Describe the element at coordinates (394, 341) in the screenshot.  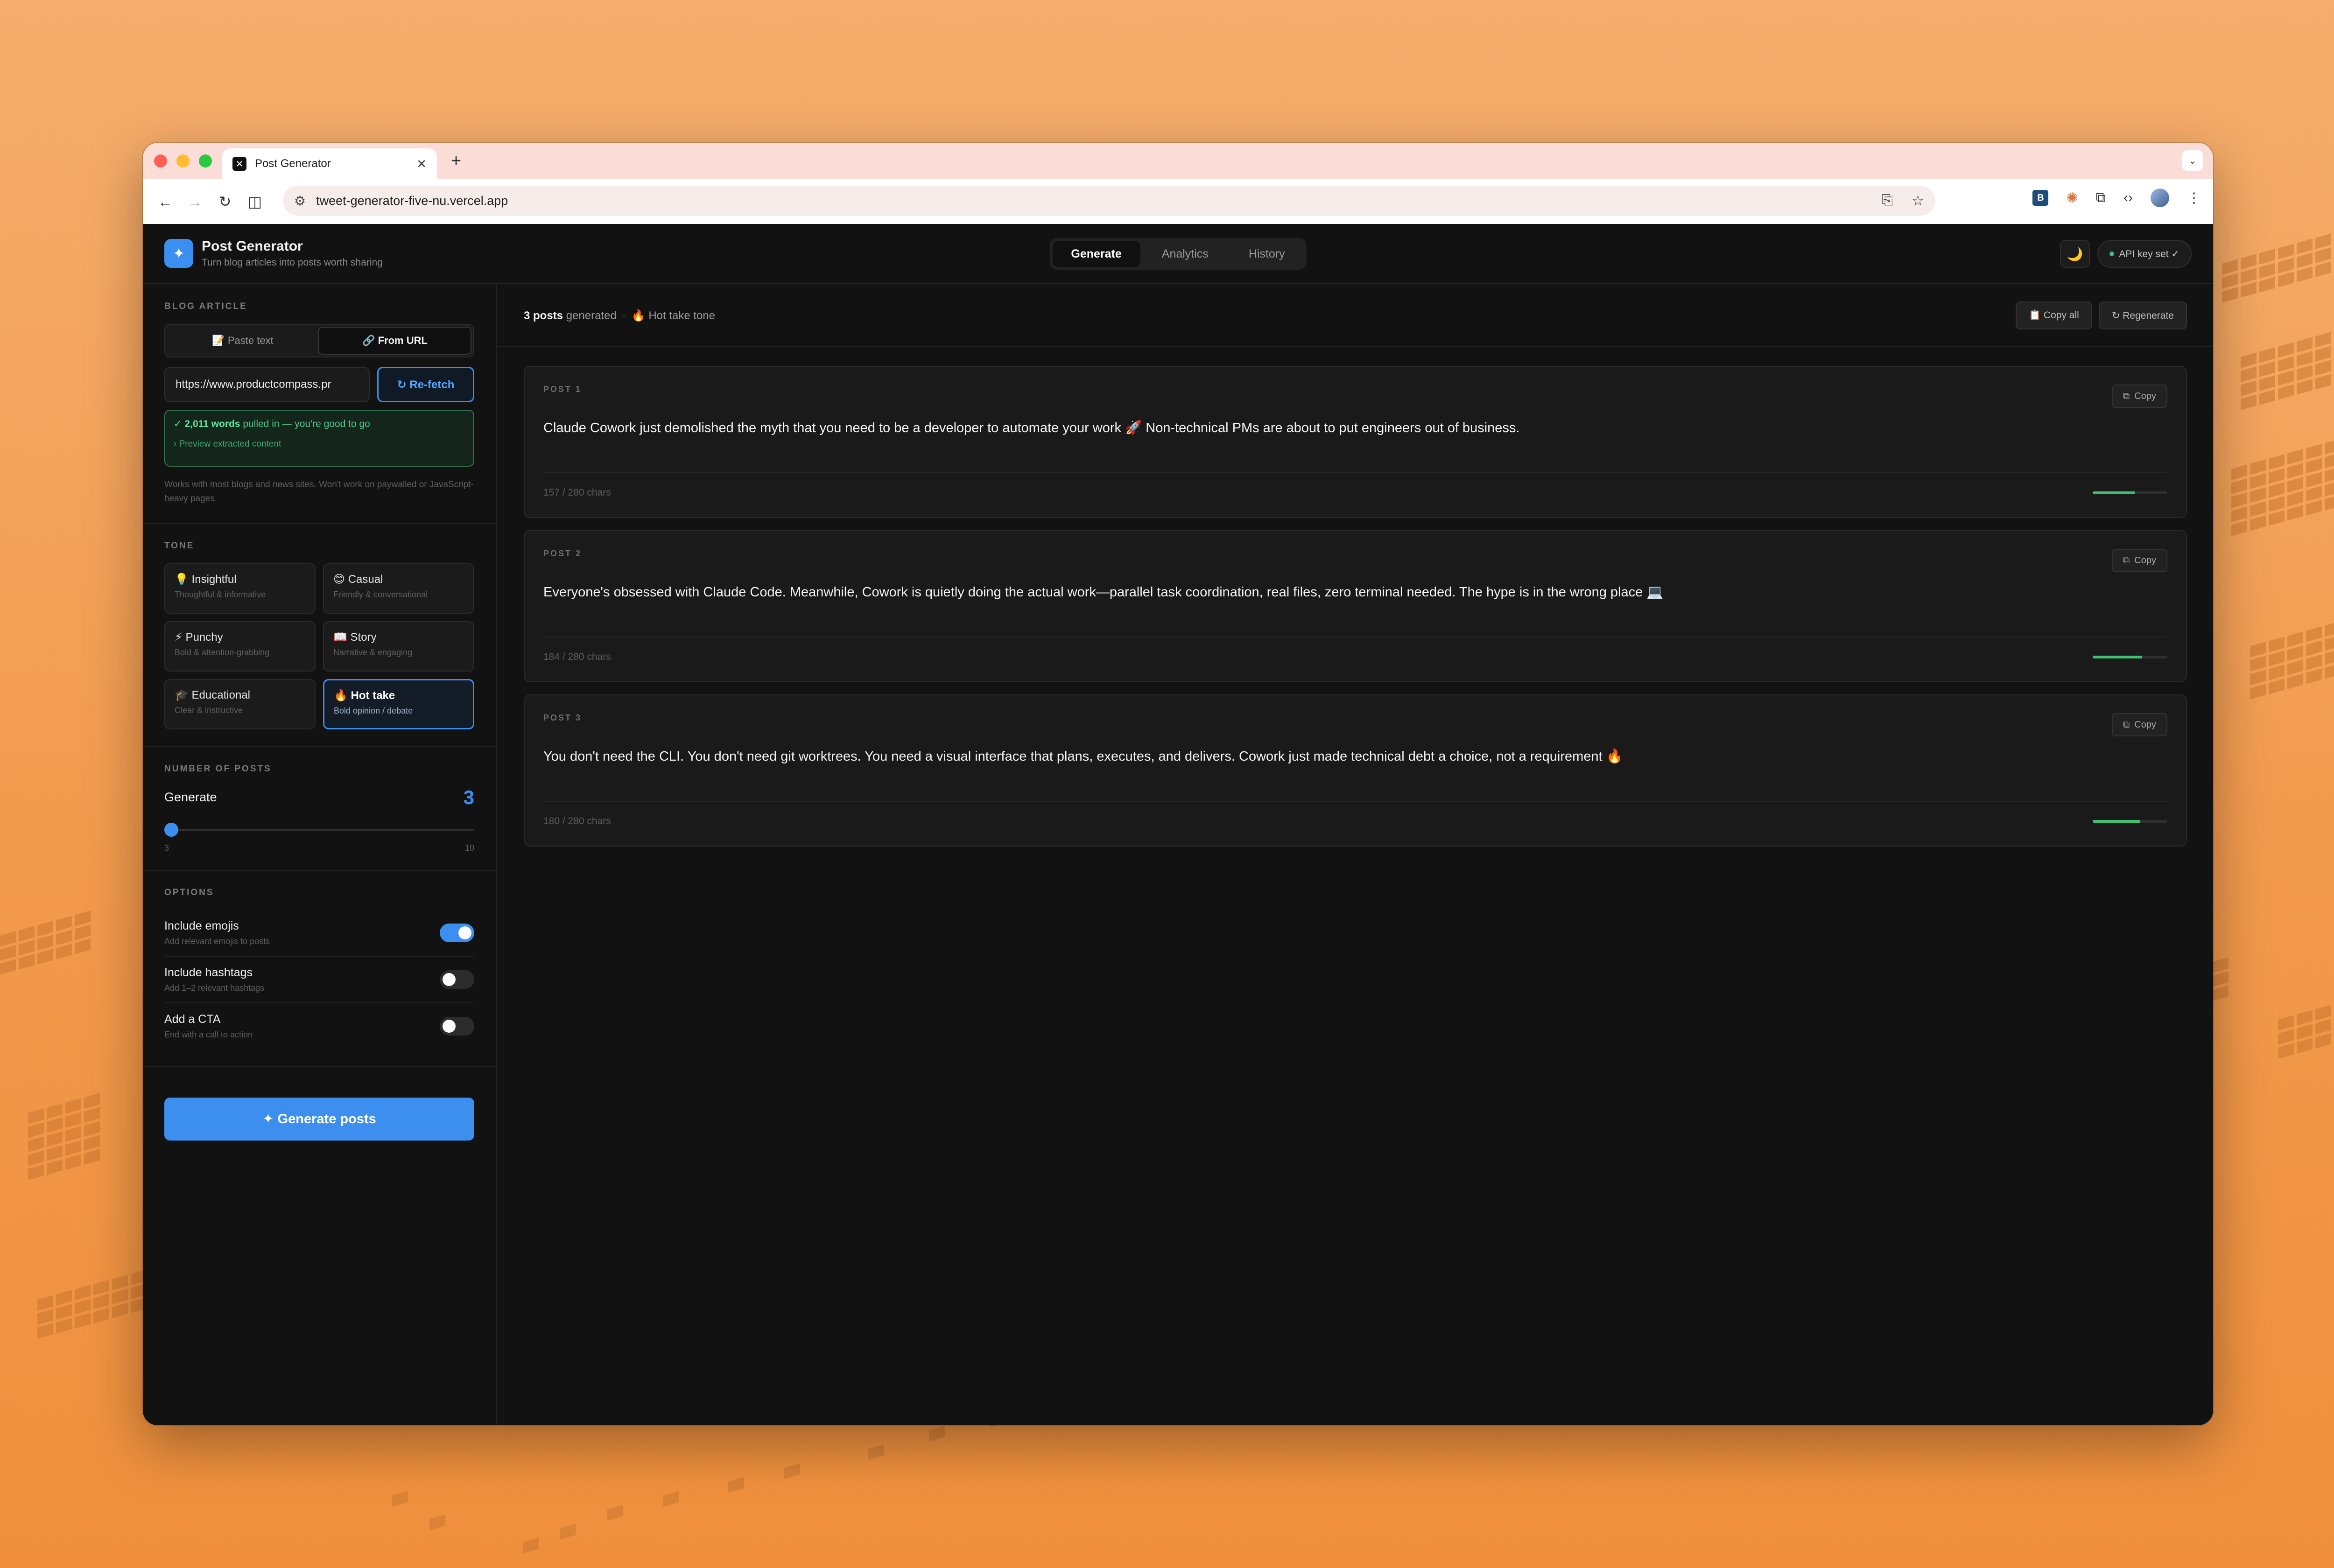
I see `from-url-tab: 🔗 From URL` at that location.